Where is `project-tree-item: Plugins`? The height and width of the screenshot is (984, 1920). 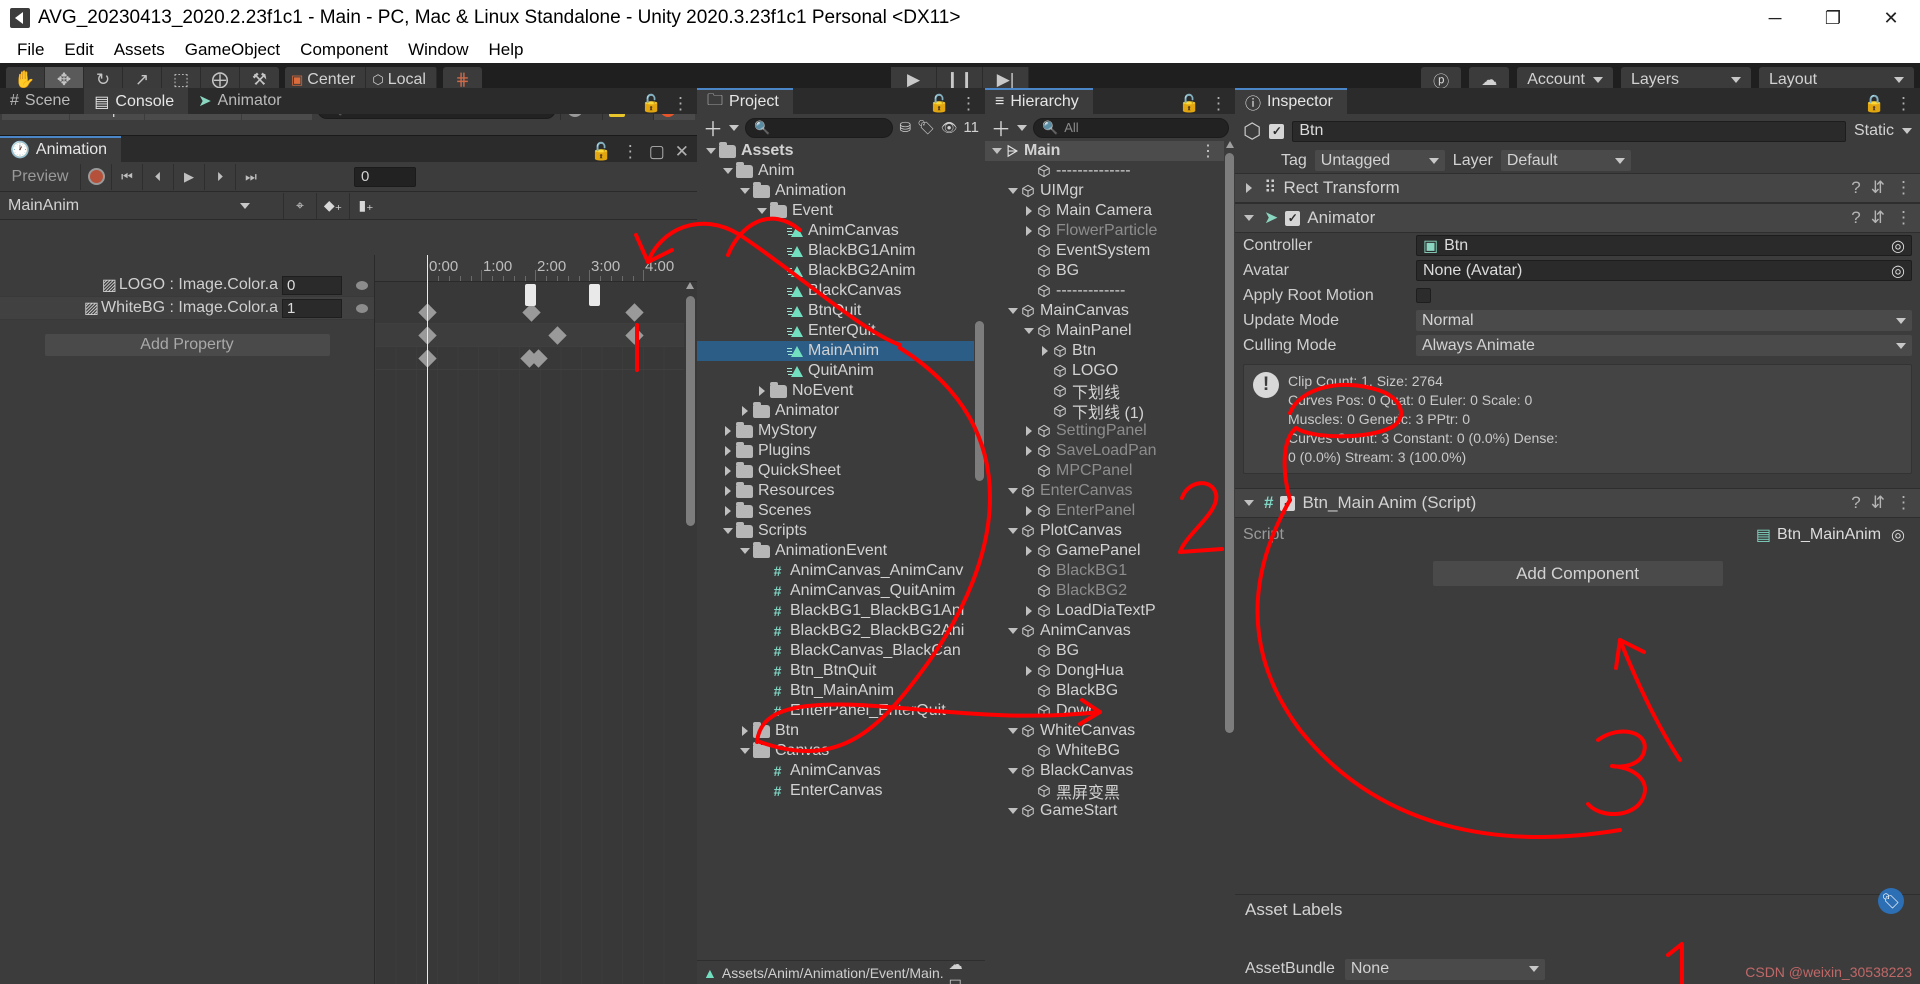 project-tree-item: Plugins is located at coordinates (835, 451).